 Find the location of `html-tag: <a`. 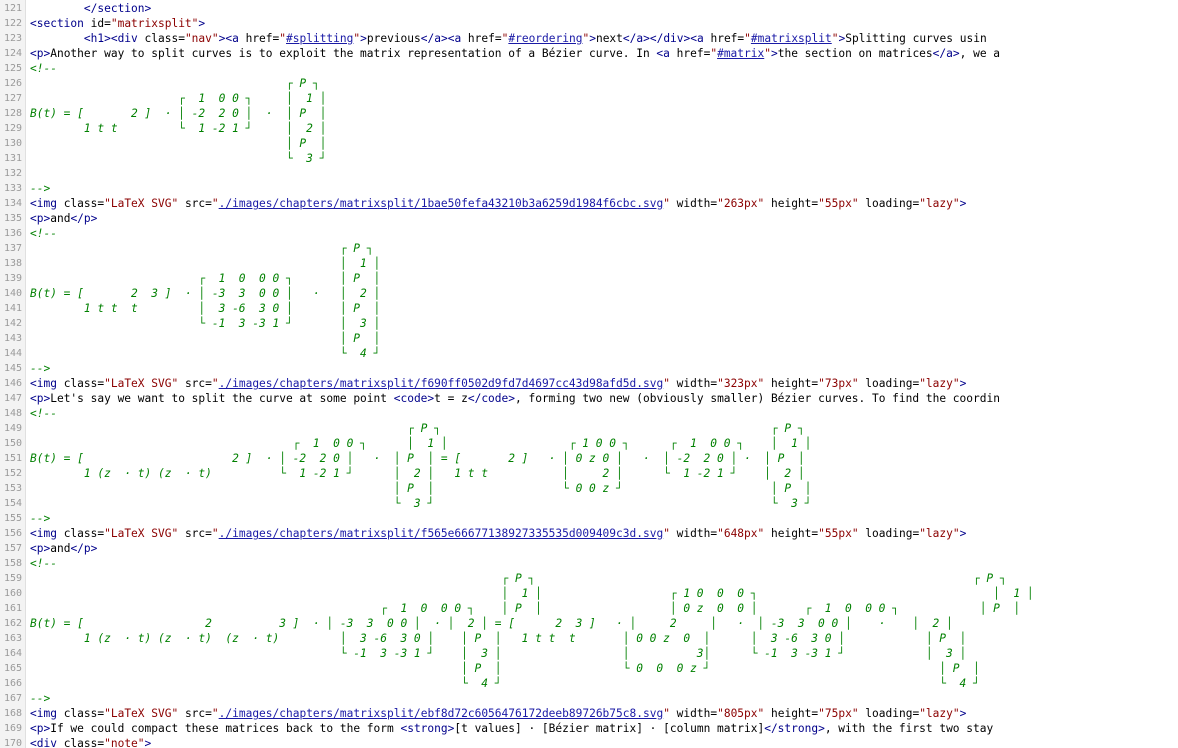

html-tag: <a is located at coordinates (666, 53).